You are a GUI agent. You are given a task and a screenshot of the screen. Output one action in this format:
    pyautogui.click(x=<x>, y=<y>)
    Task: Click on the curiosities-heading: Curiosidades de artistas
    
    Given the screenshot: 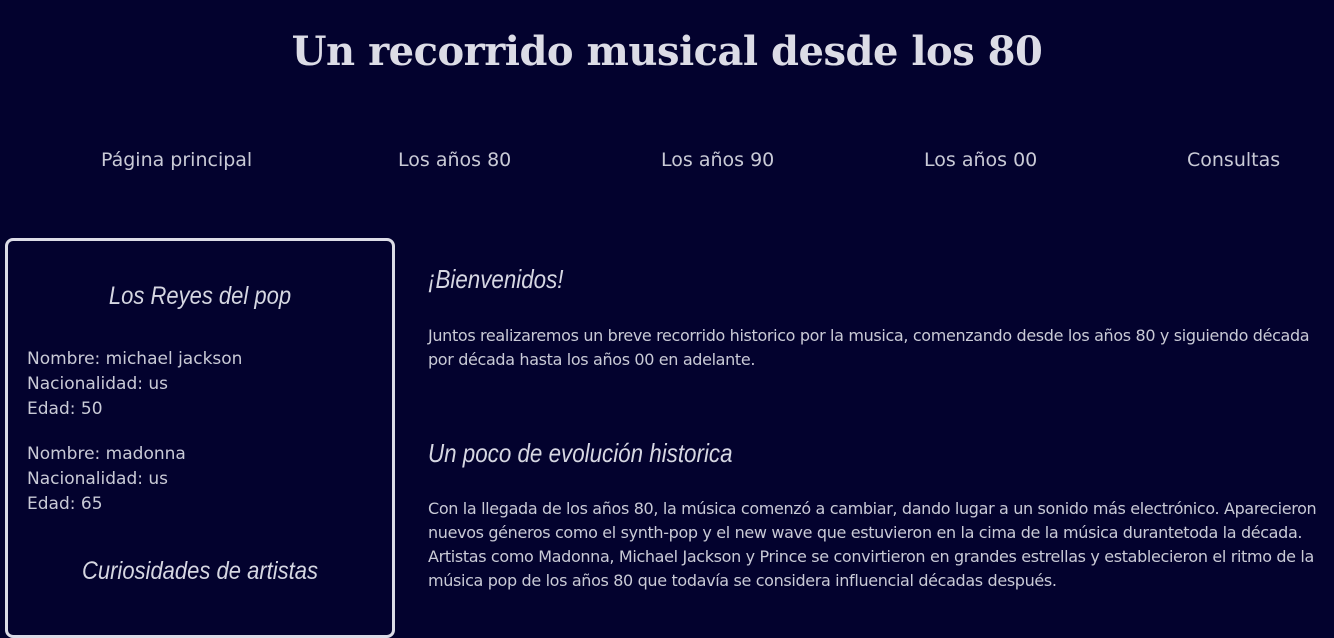 What is the action you would take?
    pyautogui.click(x=200, y=571)
    